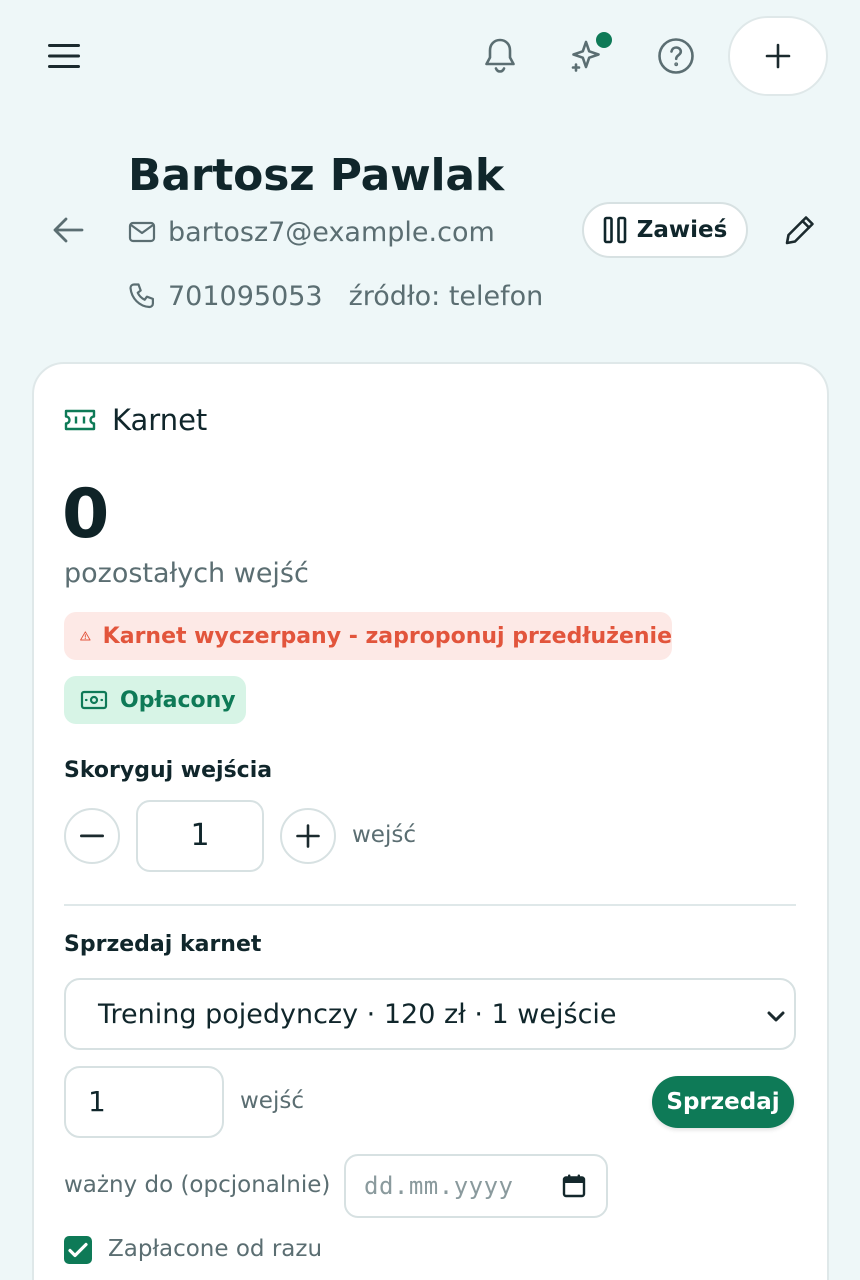 This screenshot has height=1280, width=860. What do you see at coordinates (168, 770) in the screenshot?
I see `adjust-entries-label: Skoryguj wejścia` at bounding box center [168, 770].